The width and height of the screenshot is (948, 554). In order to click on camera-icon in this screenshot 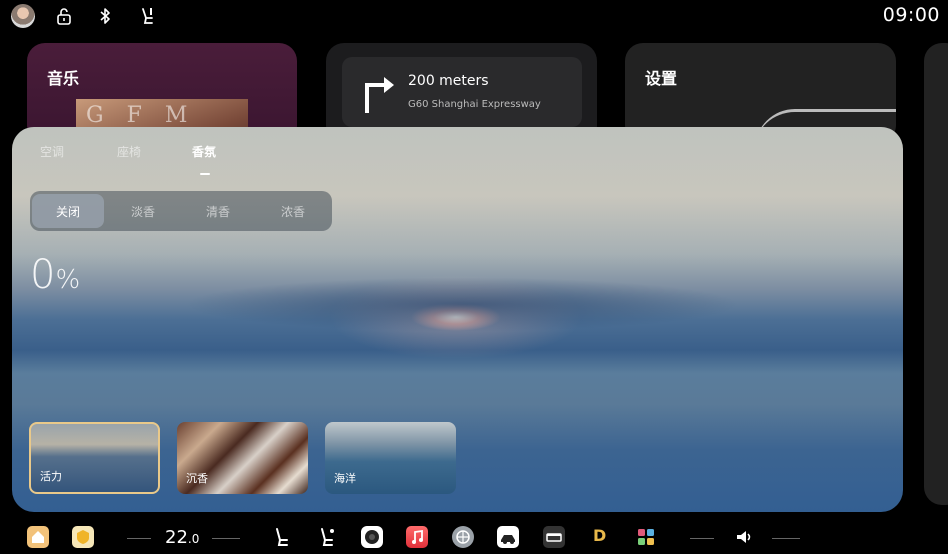, I will do `click(372, 537)`.